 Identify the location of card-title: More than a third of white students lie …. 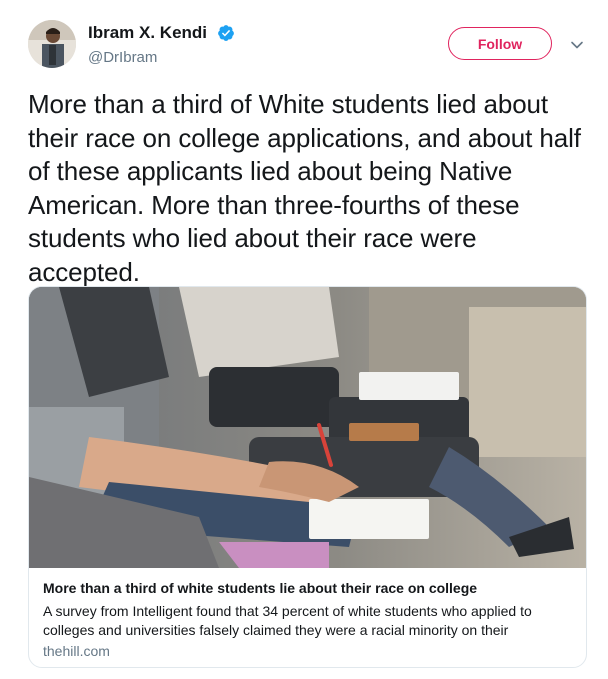
(308, 588).